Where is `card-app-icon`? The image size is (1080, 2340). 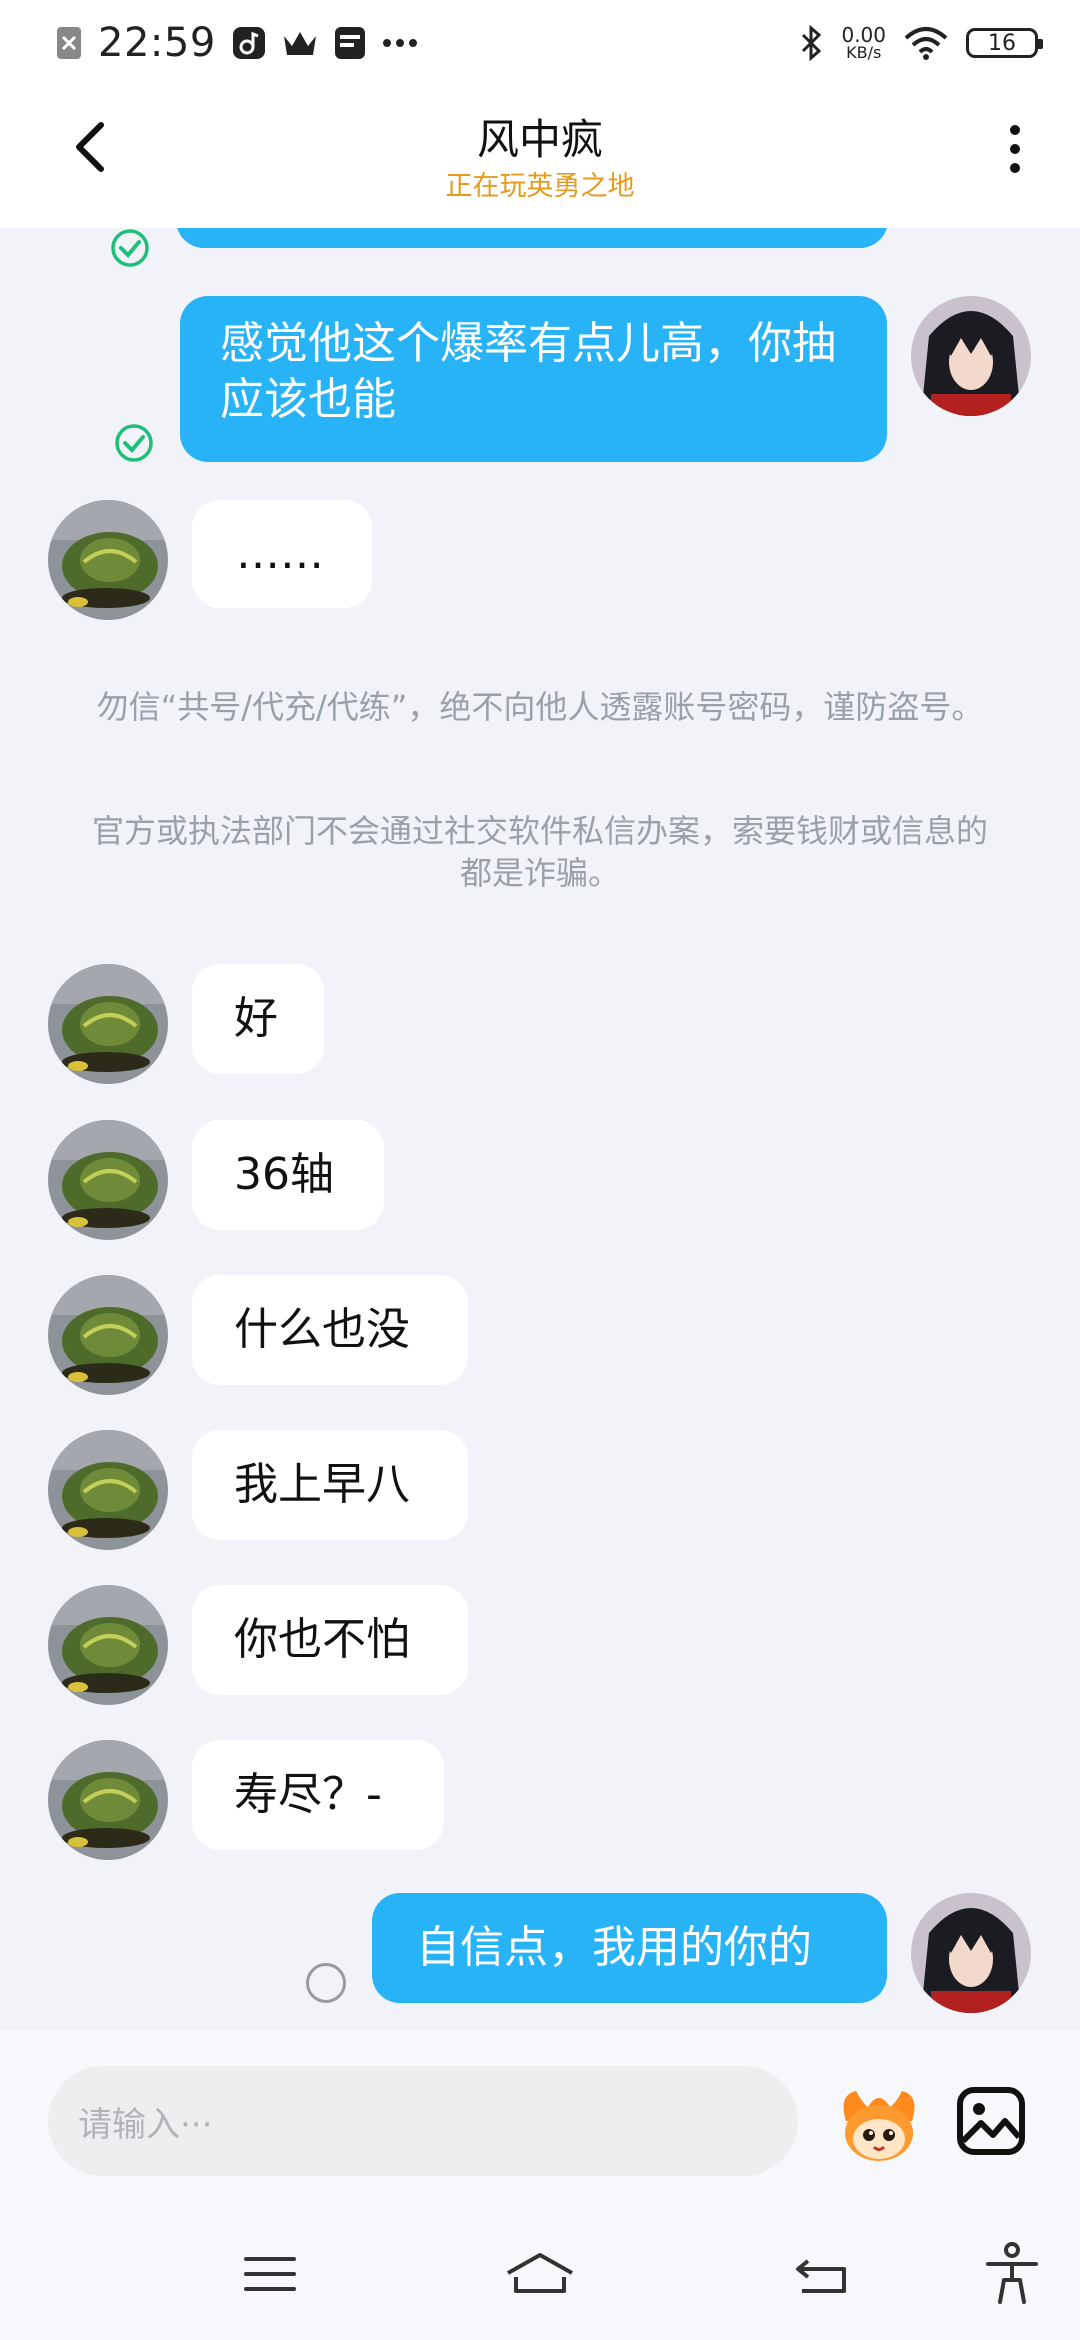 card-app-icon is located at coordinates (350, 43).